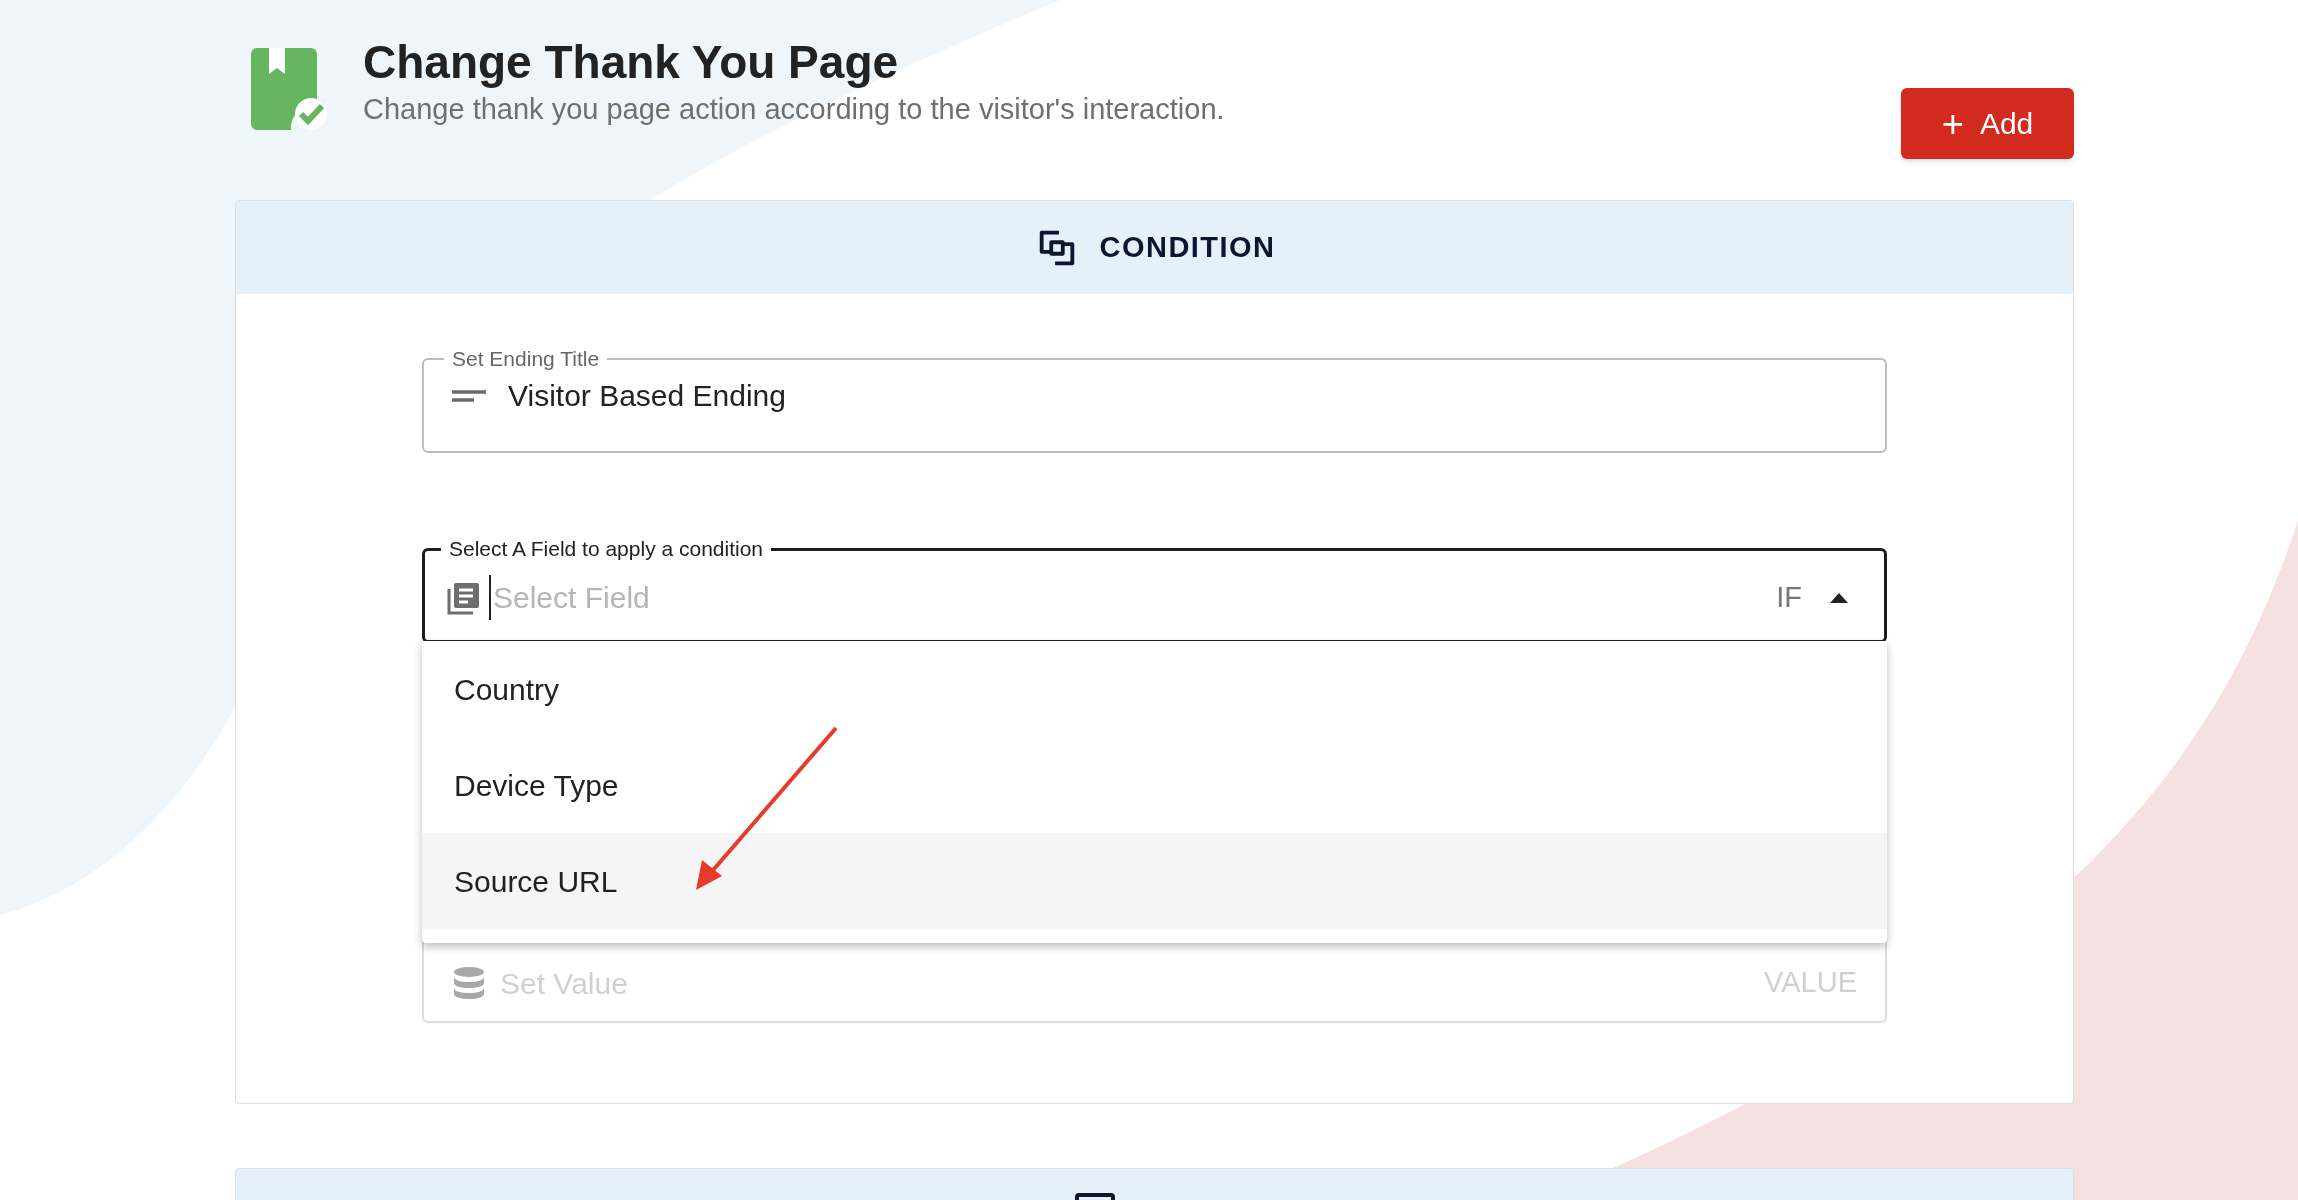 Image resolution: width=2298 pixels, height=1200 pixels. Describe the element at coordinates (1187, 247) in the screenshot. I see `card-title: CONDITION` at that location.